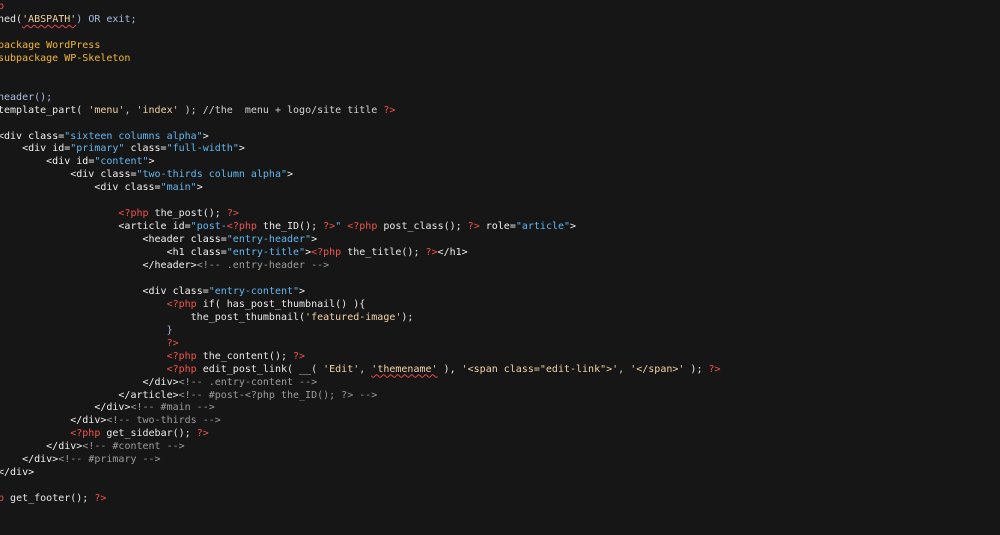  I want to click on code-token: "two-thirds column alpha", so click(211, 175).